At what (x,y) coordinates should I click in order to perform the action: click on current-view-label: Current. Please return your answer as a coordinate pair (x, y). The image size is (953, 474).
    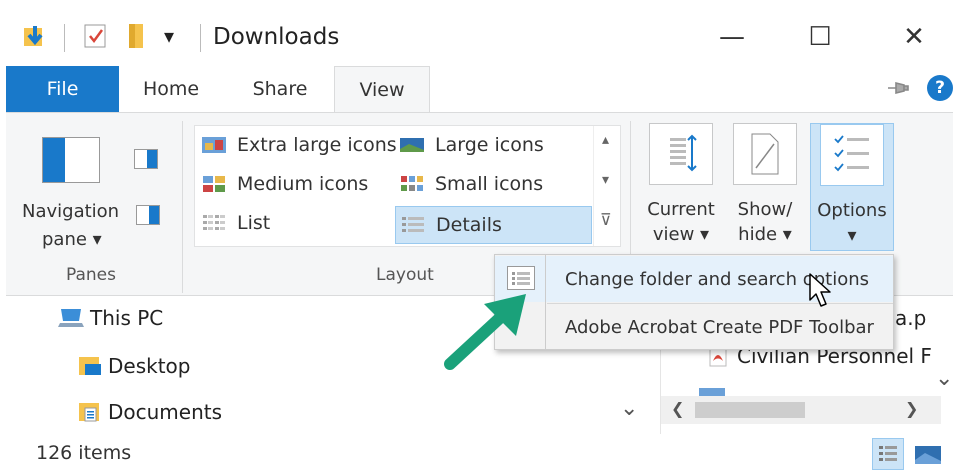
    Looking at the image, I should click on (681, 209).